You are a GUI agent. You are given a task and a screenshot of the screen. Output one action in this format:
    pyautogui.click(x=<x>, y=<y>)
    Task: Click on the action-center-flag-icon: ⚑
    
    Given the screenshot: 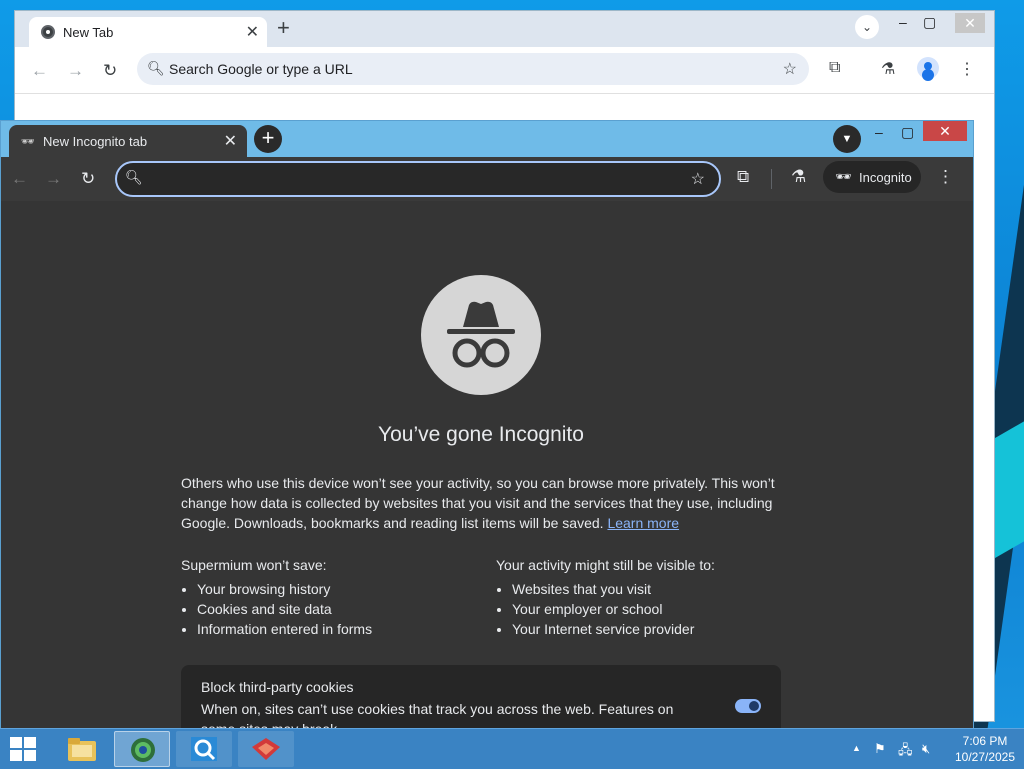 What is the action you would take?
    pyautogui.click(x=880, y=749)
    